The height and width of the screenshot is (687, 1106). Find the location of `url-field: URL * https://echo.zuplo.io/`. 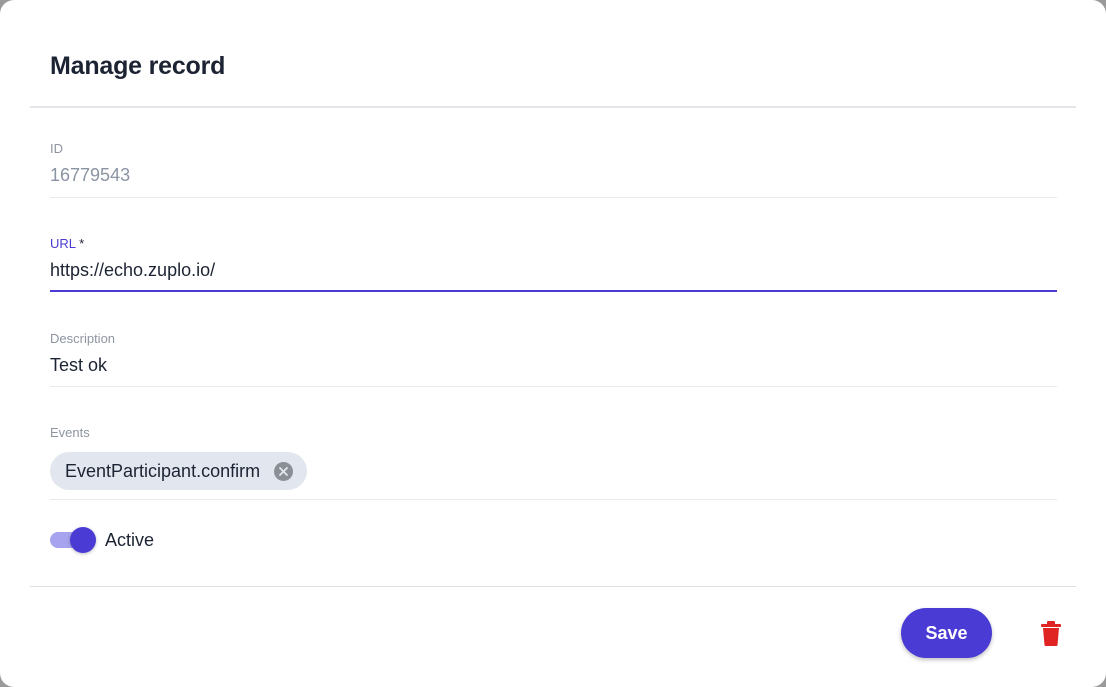

url-field: URL * https://echo.zuplo.io/ is located at coordinates (553, 264).